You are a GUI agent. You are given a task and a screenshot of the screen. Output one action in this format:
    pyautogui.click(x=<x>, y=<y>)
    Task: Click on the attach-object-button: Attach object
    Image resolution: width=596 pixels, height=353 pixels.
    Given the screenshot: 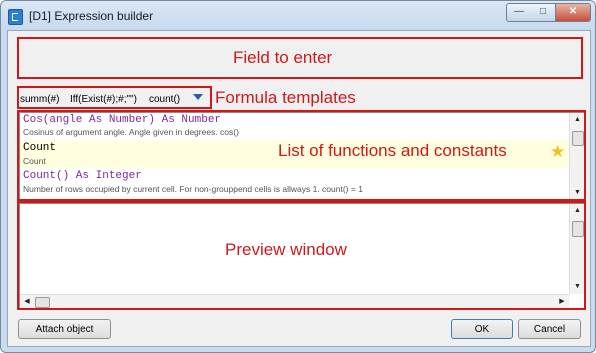 What is the action you would take?
    pyautogui.click(x=64, y=329)
    